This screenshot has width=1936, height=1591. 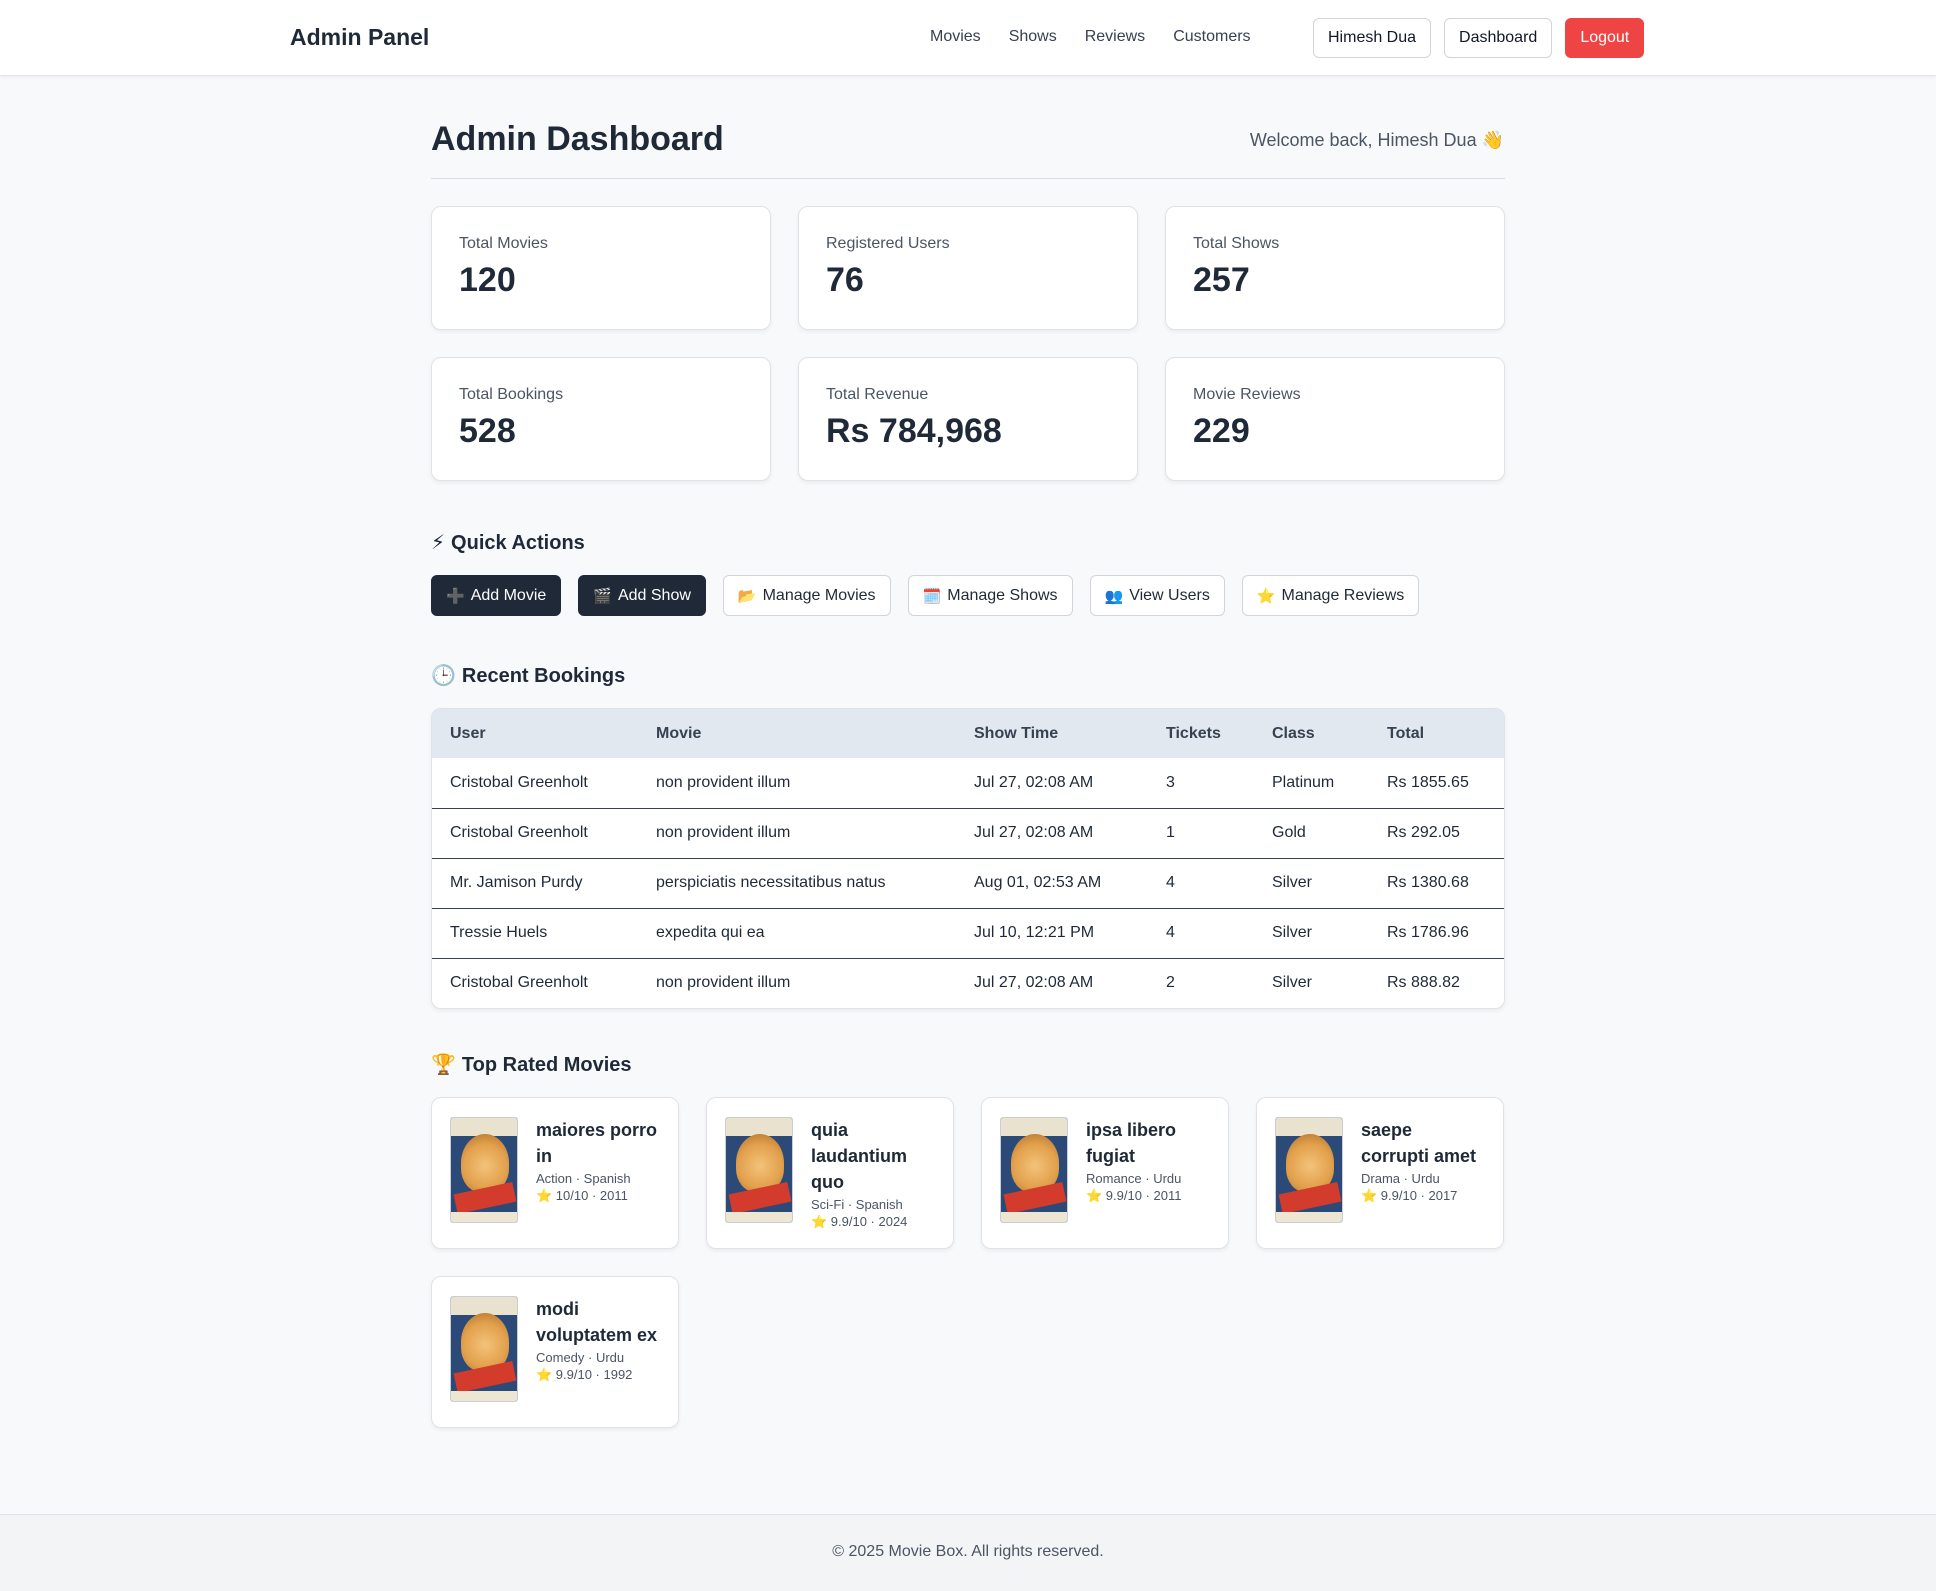 I want to click on add-movie-button: ➕ Add Movie, so click(x=496, y=595).